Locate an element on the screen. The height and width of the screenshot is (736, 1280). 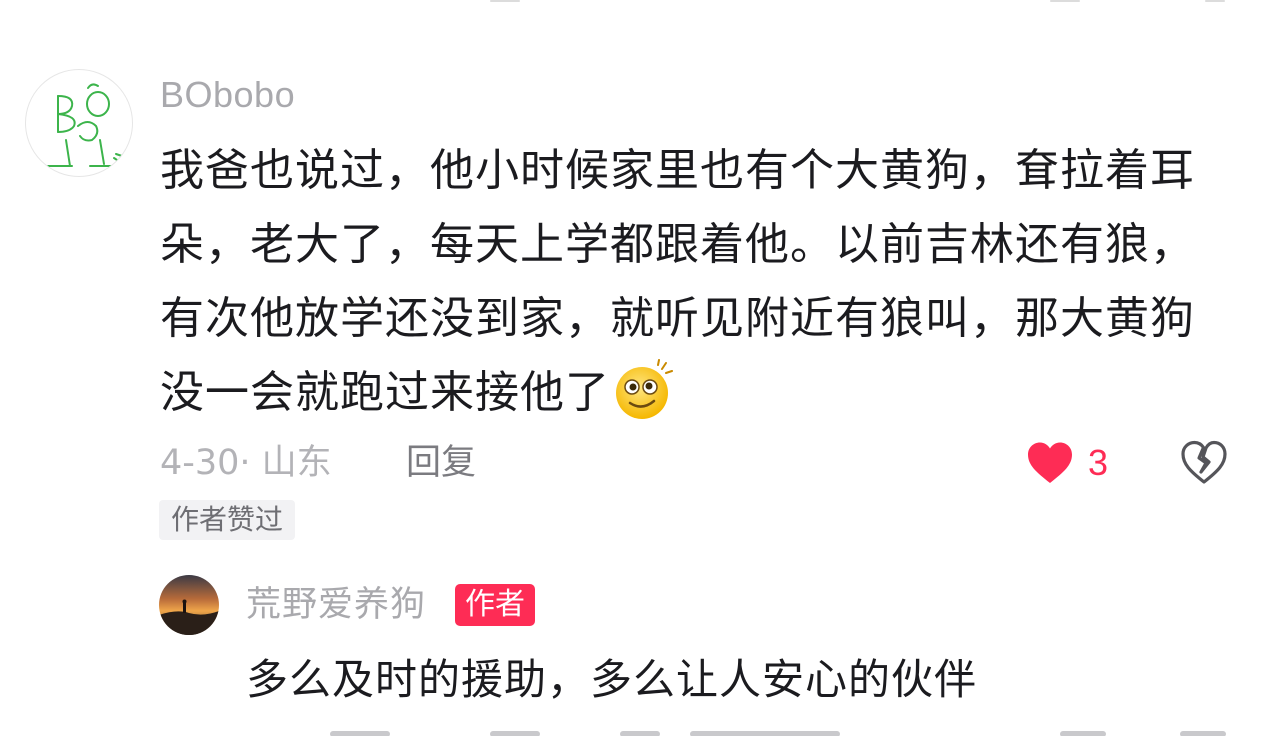
comment-username: BObobo is located at coordinates (227, 95).